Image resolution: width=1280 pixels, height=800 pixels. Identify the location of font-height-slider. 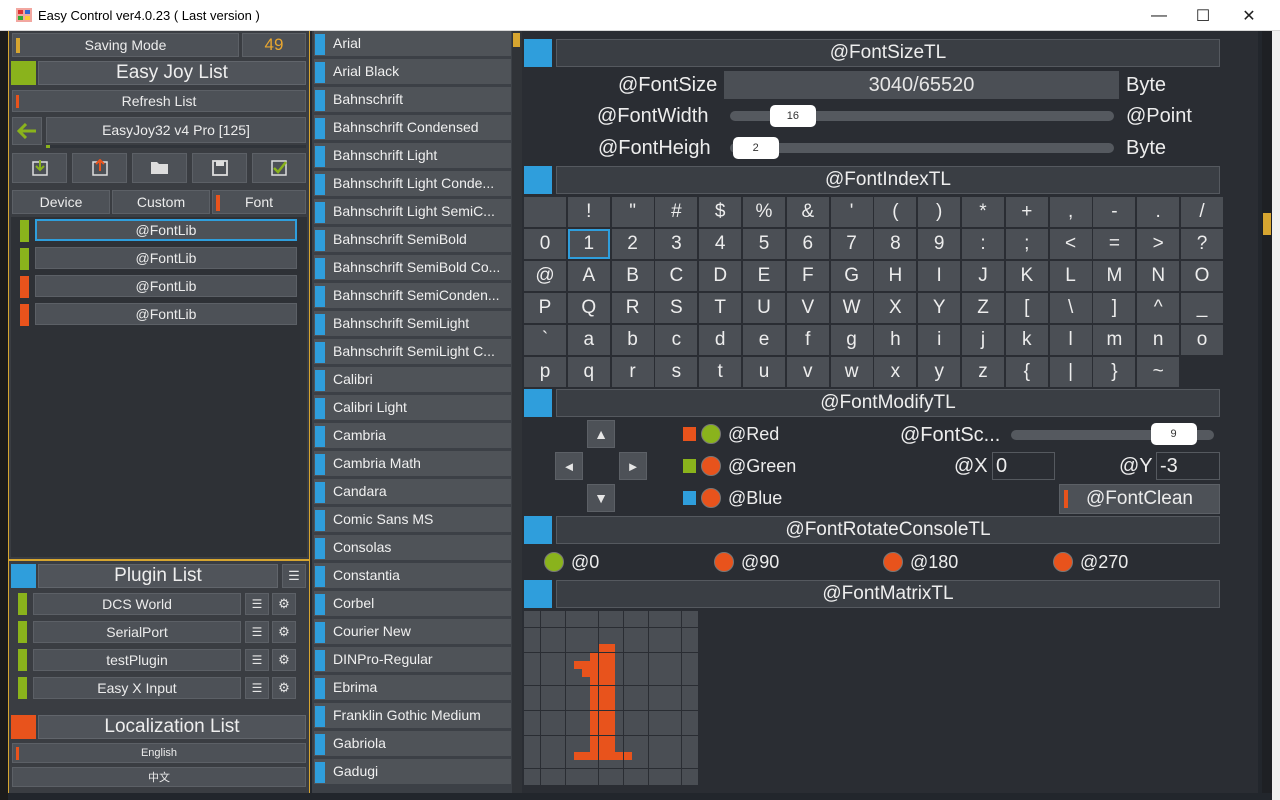
(922, 148).